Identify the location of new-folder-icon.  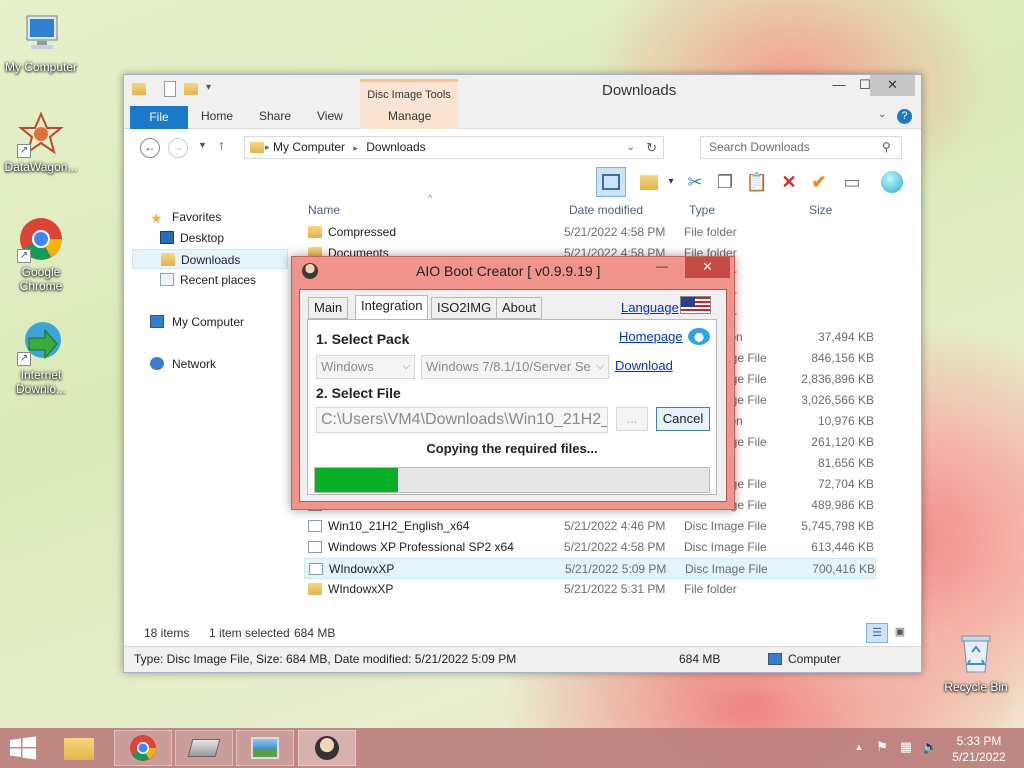
(191, 89).